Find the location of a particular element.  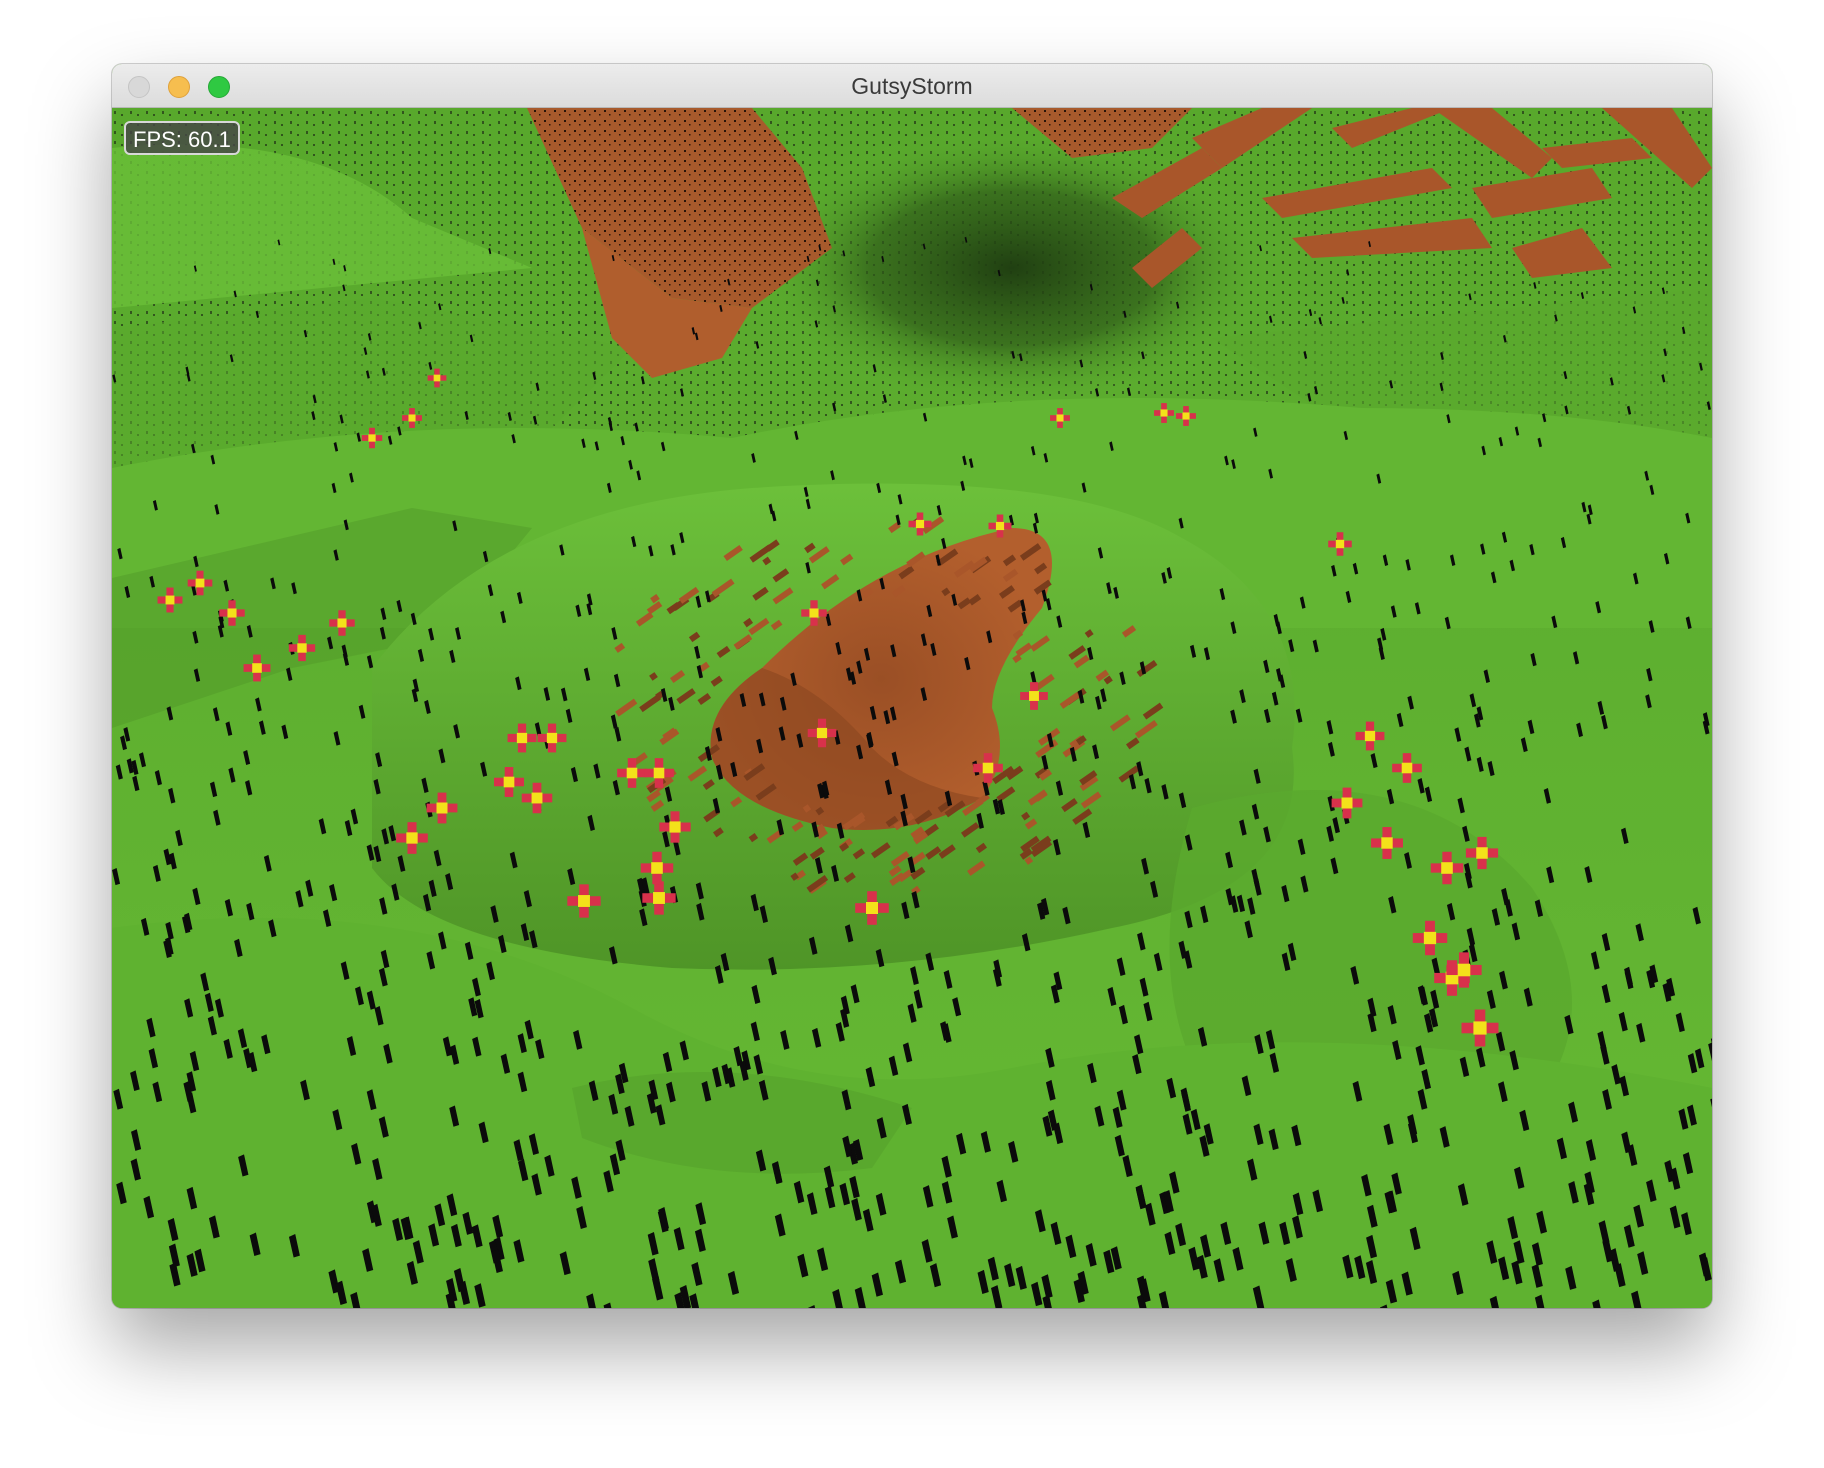

title-bar: GutsyStorm is located at coordinates (912, 86).